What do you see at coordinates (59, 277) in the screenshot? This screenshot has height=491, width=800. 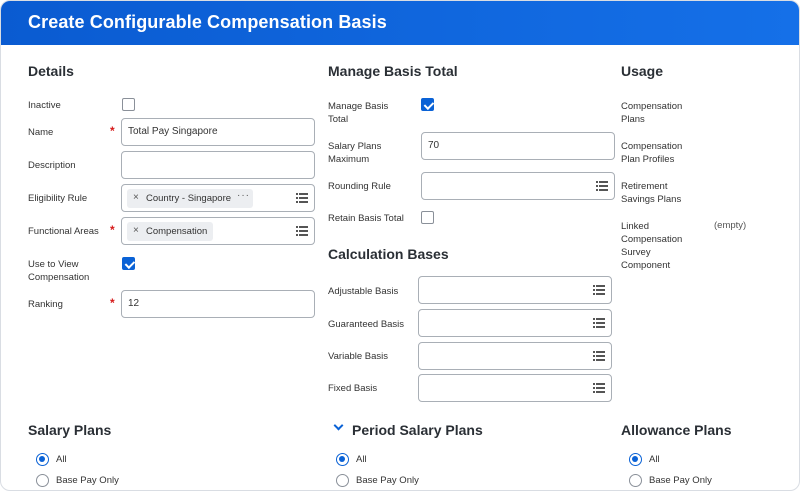 I see `use-to-view-label-line2: Compensation` at bounding box center [59, 277].